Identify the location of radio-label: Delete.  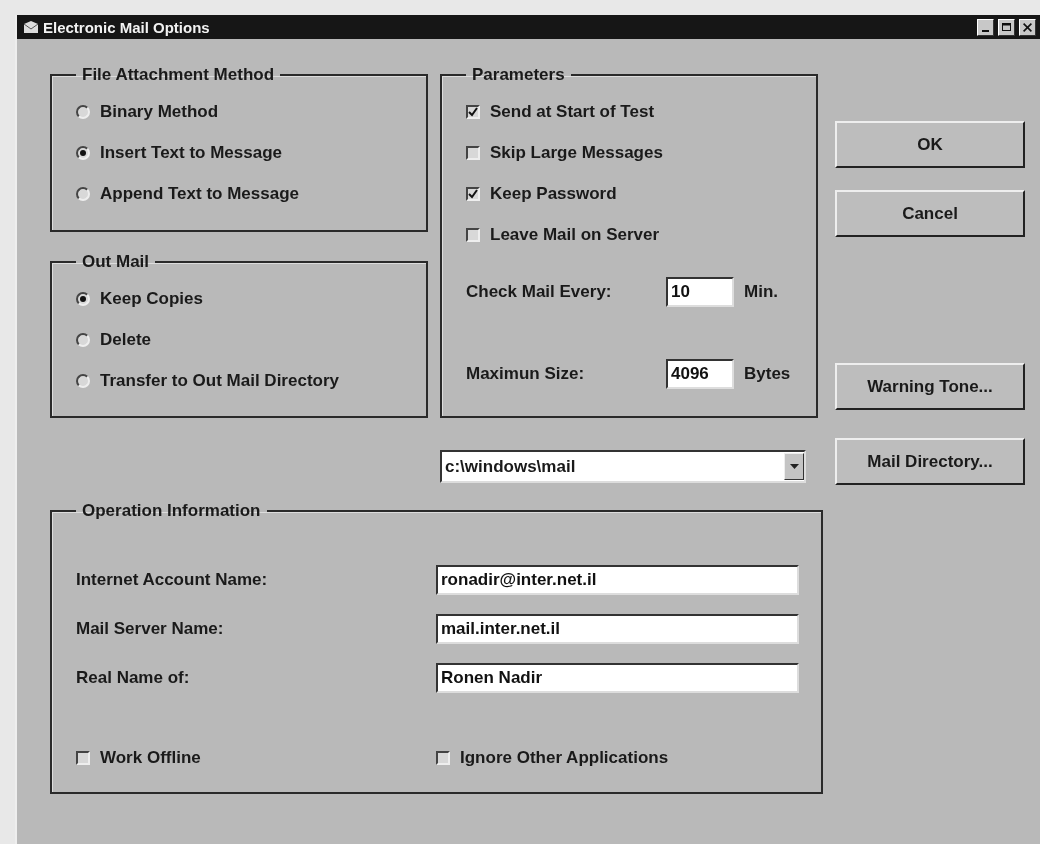
(126, 339).